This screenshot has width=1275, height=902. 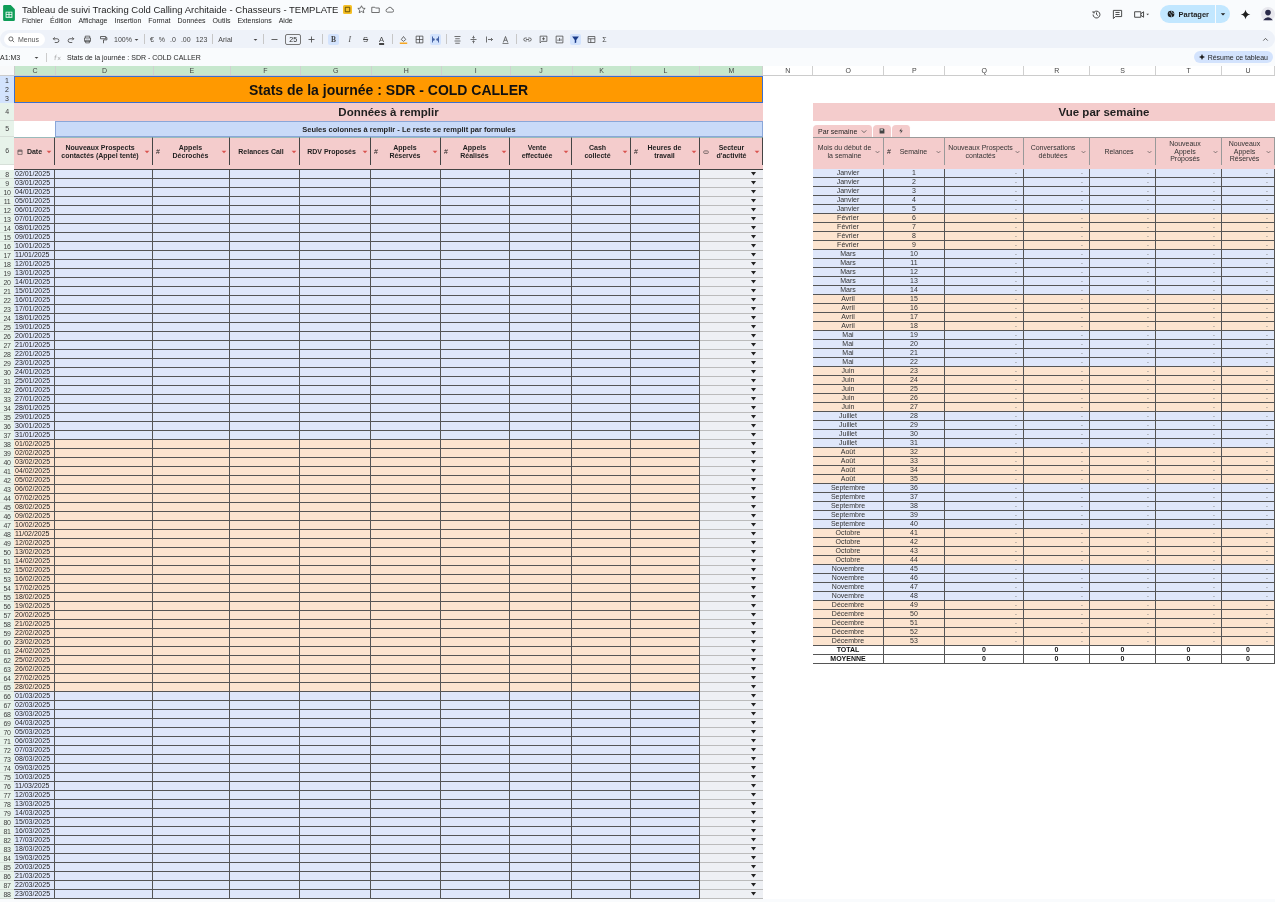 What do you see at coordinates (420, 39) in the screenshot?
I see `borders-icon` at bounding box center [420, 39].